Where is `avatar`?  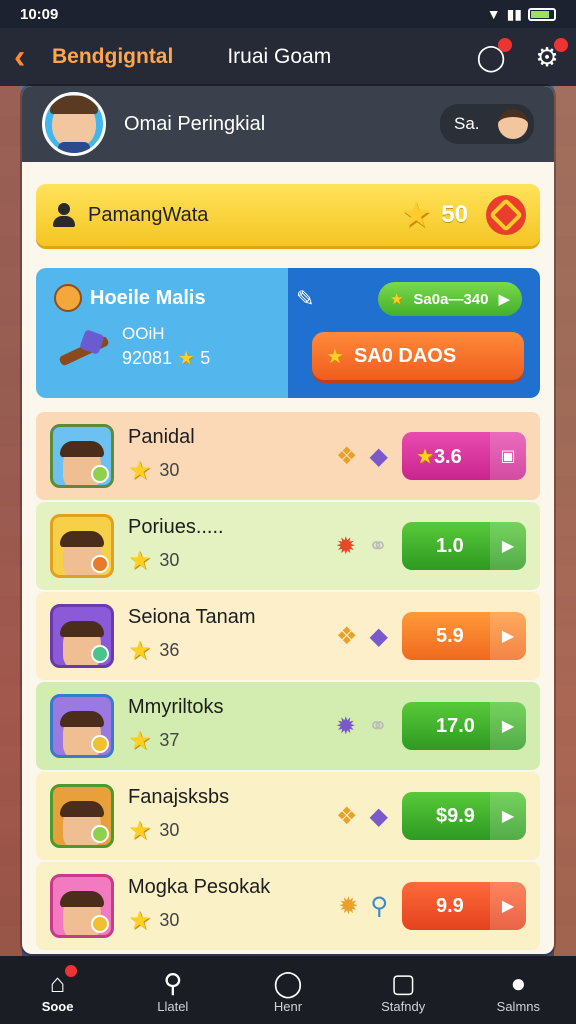
avatar is located at coordinates (74, 124).